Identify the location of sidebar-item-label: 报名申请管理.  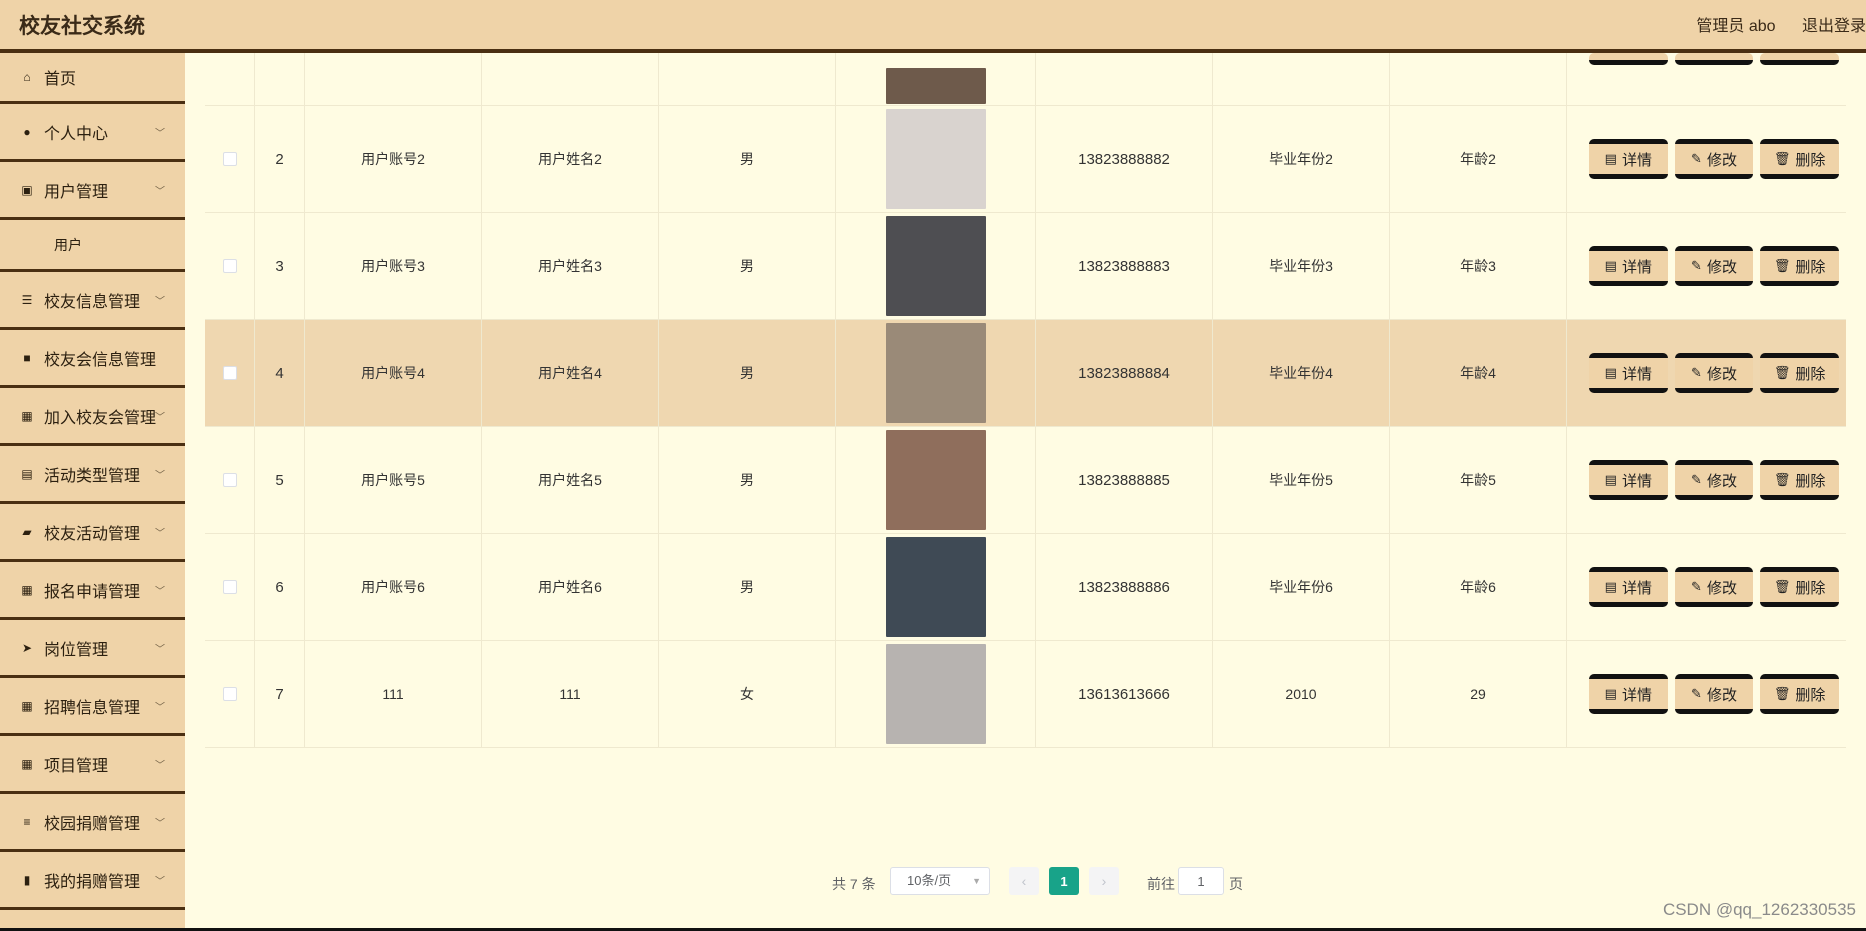
(92, 592).